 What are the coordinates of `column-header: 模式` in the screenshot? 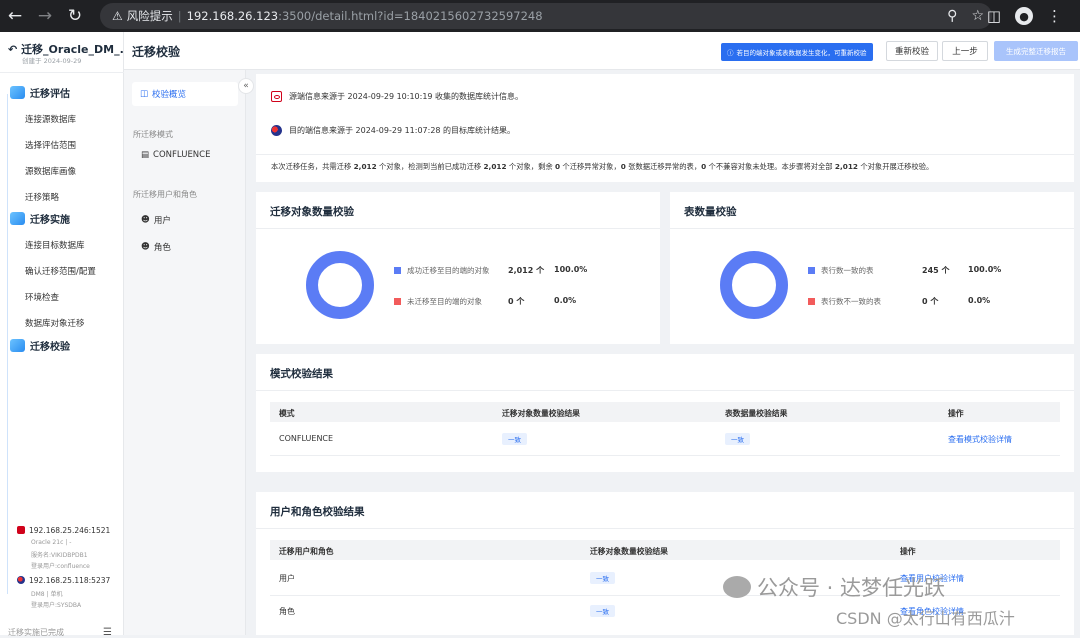 It's located at (287, 413).